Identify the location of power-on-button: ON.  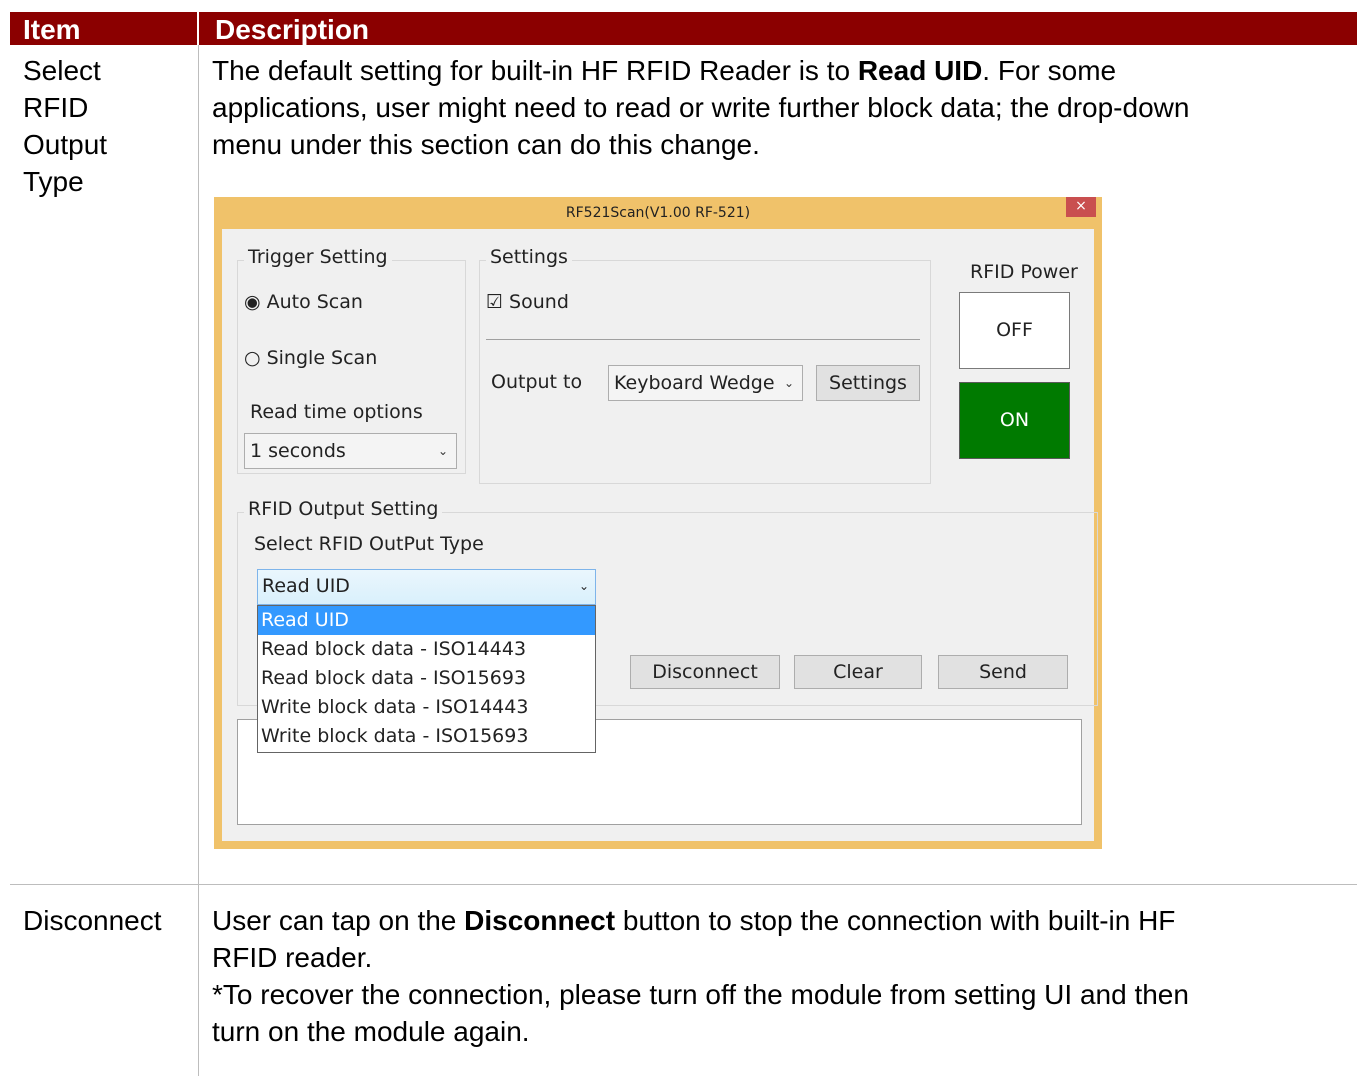
(1014, 420).